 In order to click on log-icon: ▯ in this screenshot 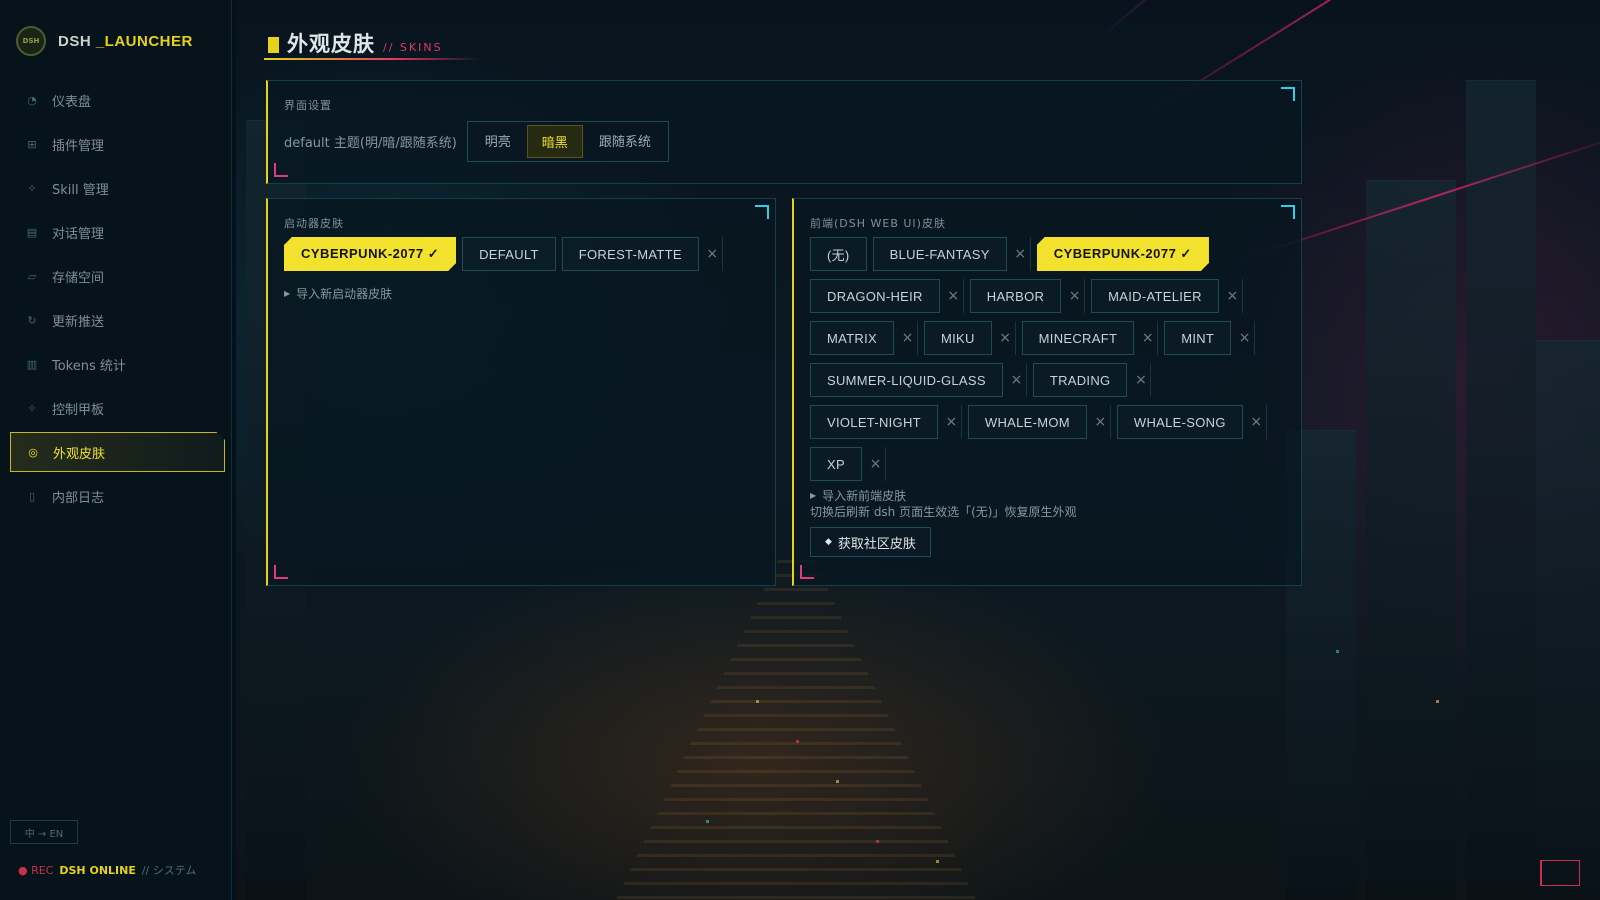, I will do `click(32, 496)`.